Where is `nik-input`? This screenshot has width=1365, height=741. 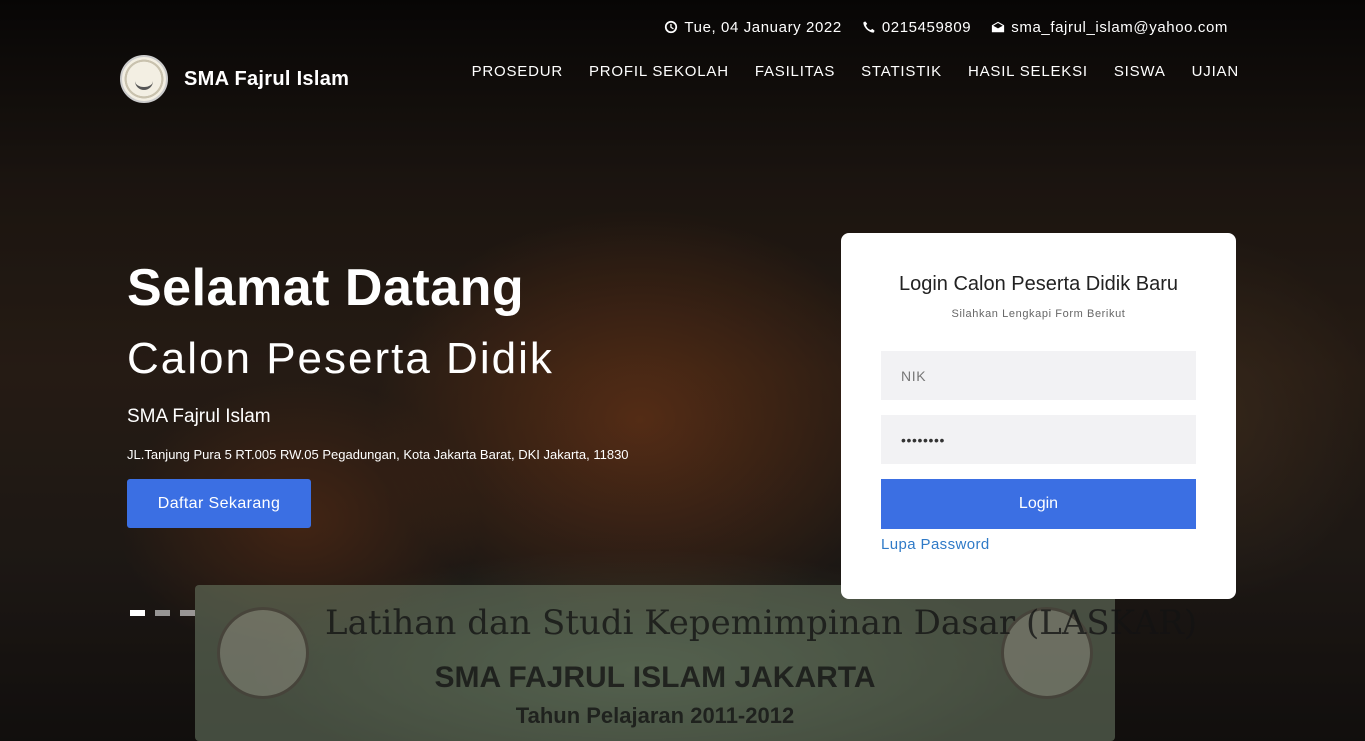
nik-input is located at coordinates (1038, 375).